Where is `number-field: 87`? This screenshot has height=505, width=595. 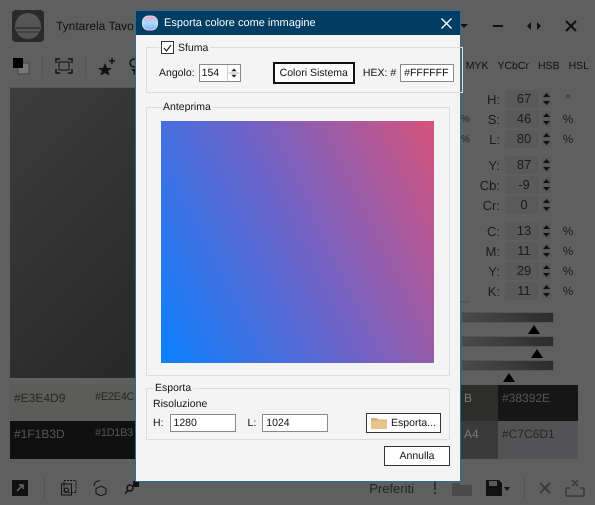 number-field: 87 is located at coordinates (522, 165).